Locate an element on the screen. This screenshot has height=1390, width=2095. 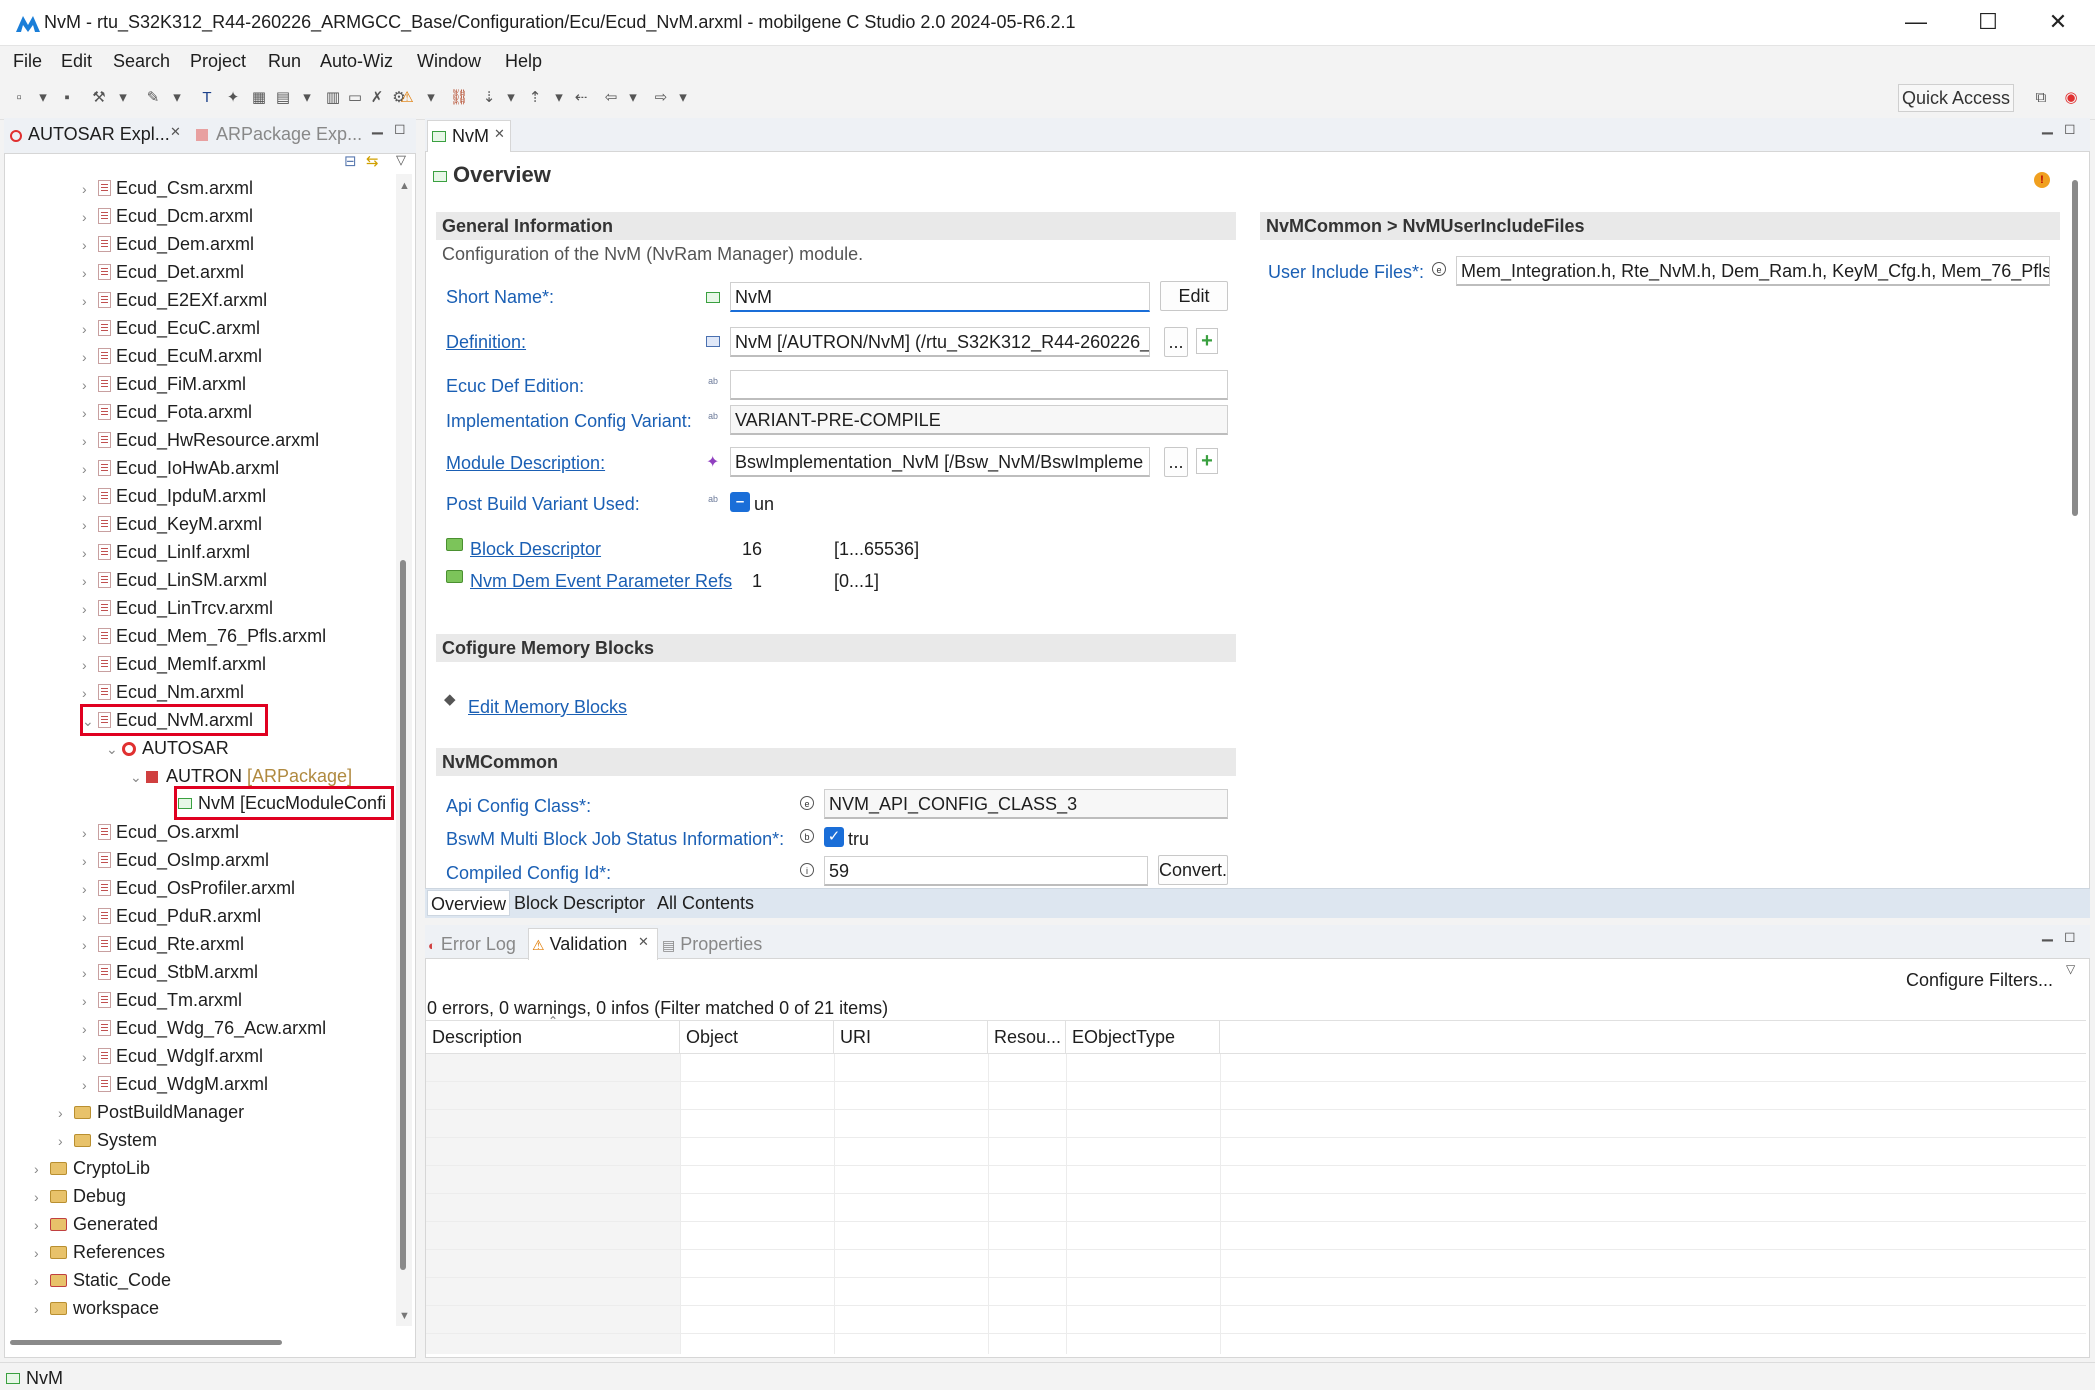
tree-item: › Ecud_StbM.arxml is located at coordinates (170, 972).